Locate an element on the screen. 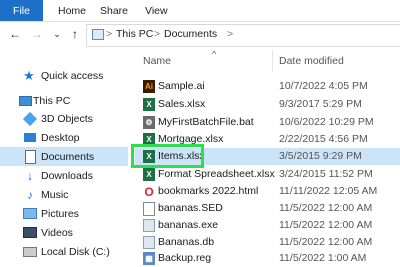 The height and width of the screenshot is (267, 400). file-name: Format Spreadsheet.xlsx is located at coordinates (216, 174).